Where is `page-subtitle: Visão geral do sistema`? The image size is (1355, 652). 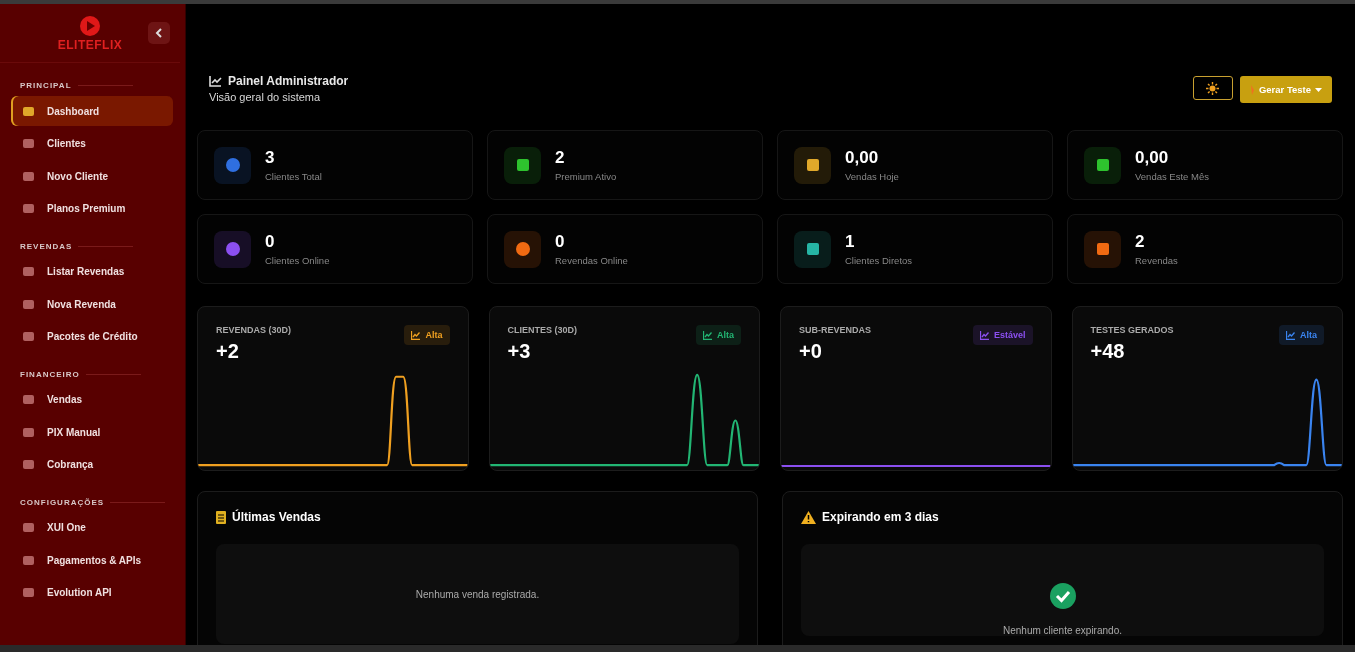 page-subtitle: Visão geral do sistema is located at coordinates (265, 97).